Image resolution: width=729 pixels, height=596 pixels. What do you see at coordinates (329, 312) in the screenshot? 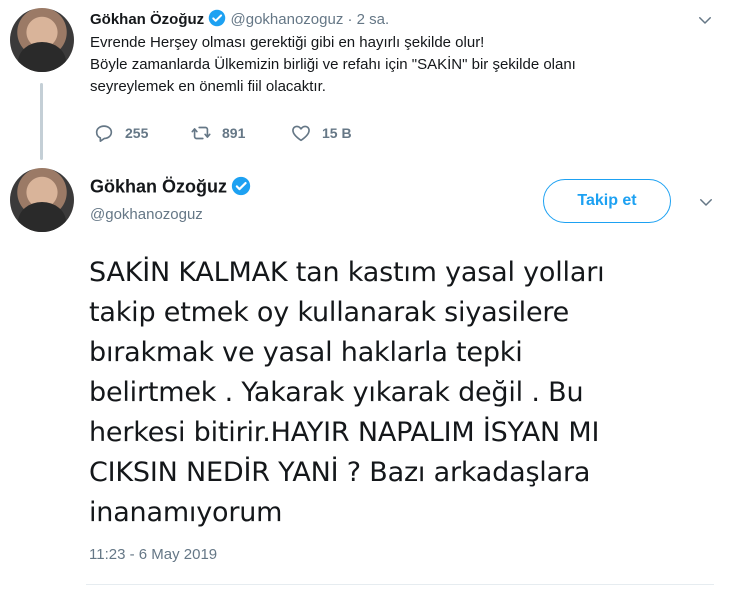
I see `tweet2-line: takip etmek oy kullanarak siyasilere` at bounding box center [329, 312].